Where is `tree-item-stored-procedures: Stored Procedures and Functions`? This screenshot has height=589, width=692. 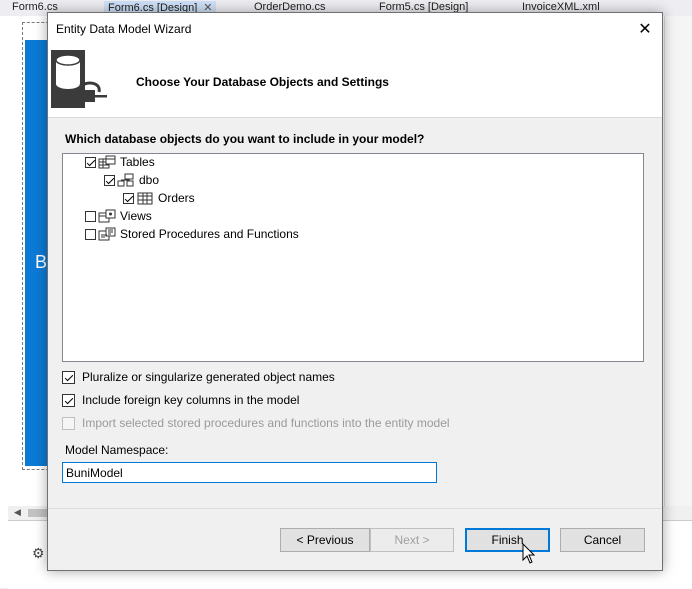 tree-item-stored-procedures: Stored Procedures and Functions is located at coordinates (192, 234).